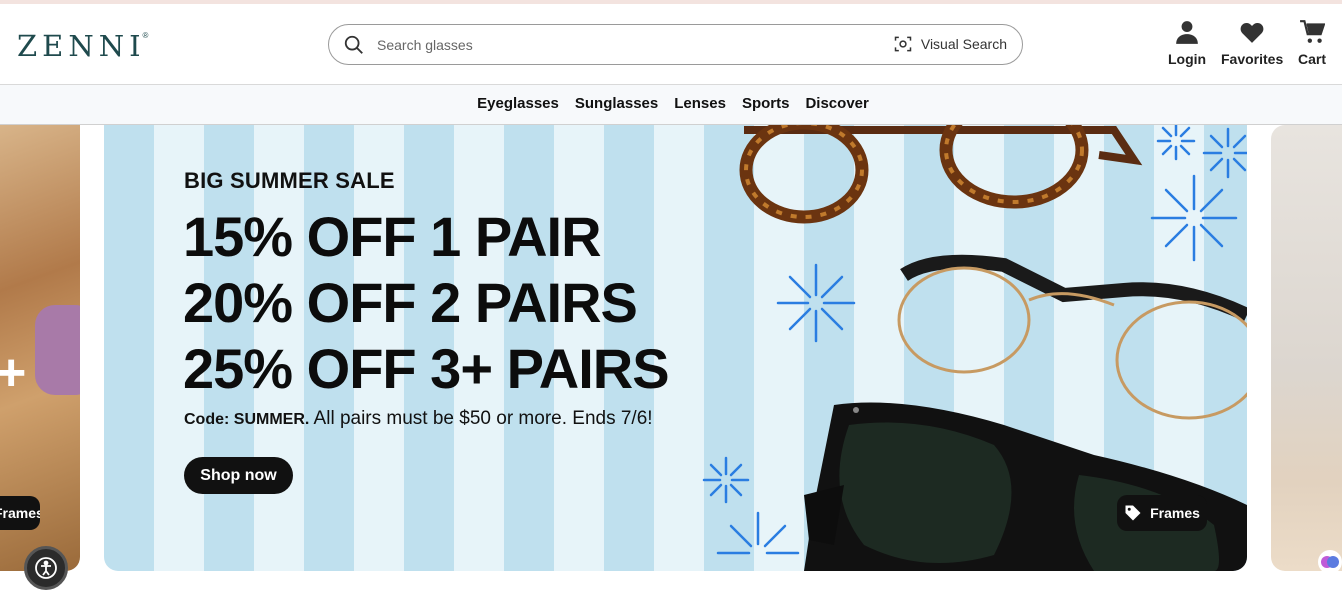 The image size is (1342, 590). Describe the element at coordinates (1187, 59) in the screenshot. I see `login-label: Login` at that location.